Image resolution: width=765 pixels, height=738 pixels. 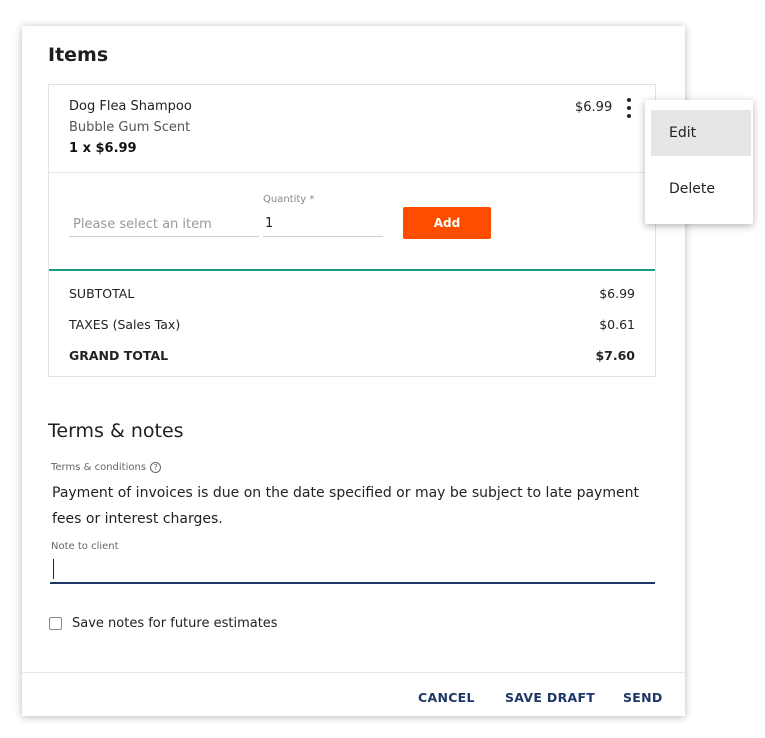 I want to click on grand-total-row: GRAND TOTAL $7.60, so click(x=352, y=355).